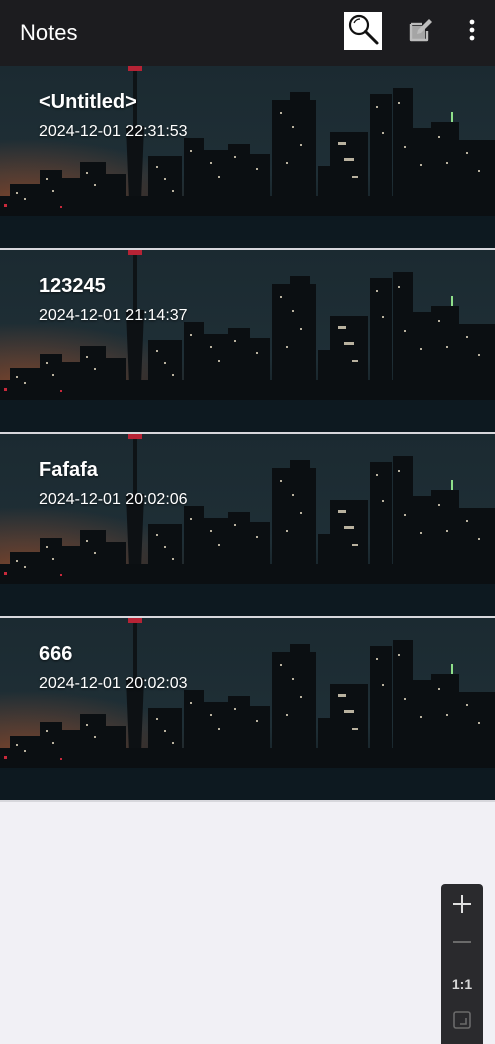  I want to click on note-title: Fafafa, so click(68, 470).